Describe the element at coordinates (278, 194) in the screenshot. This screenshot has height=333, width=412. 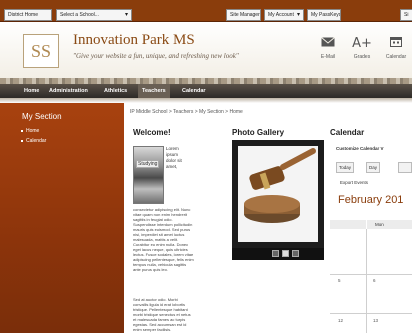
I see `gavel-photo` at that location.